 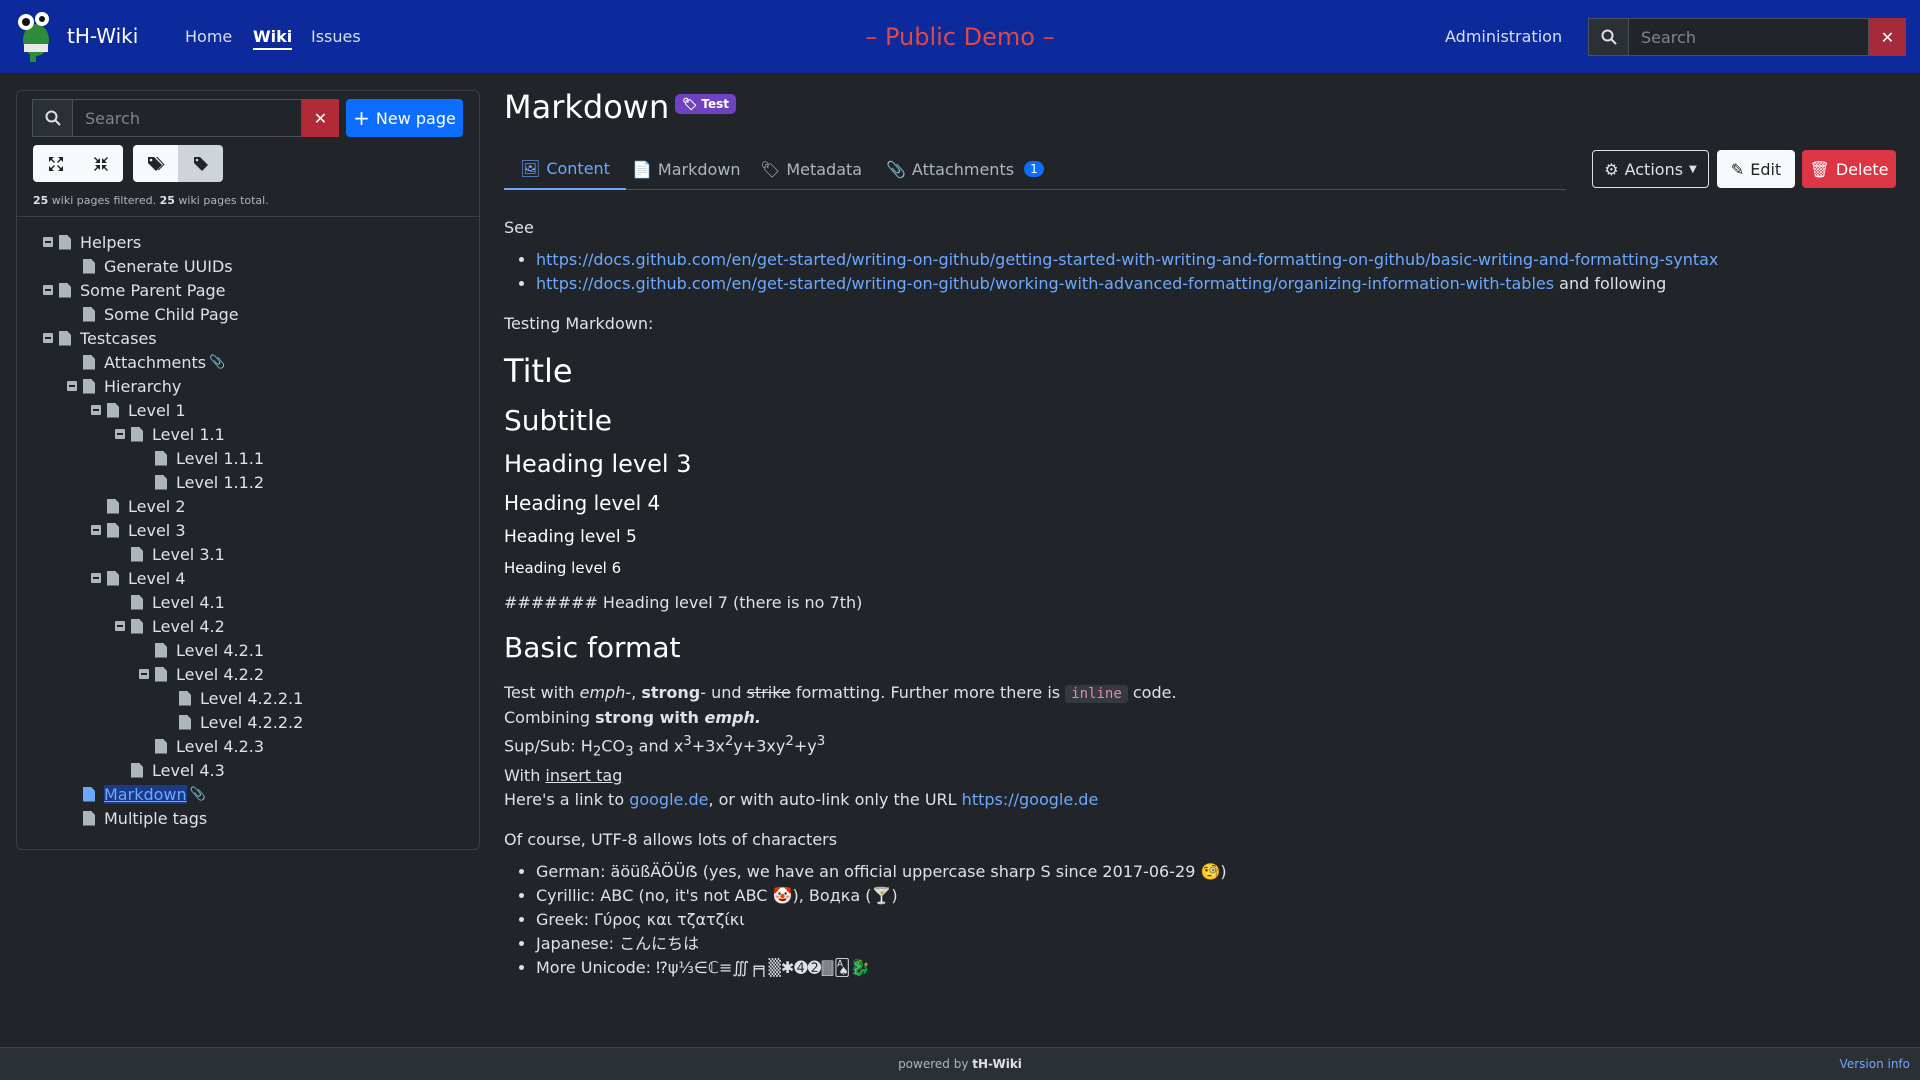 What do you see at coordinates (167, 200) in the screenshot?
I see `total-count: 25` at bounding box center [167, 200].